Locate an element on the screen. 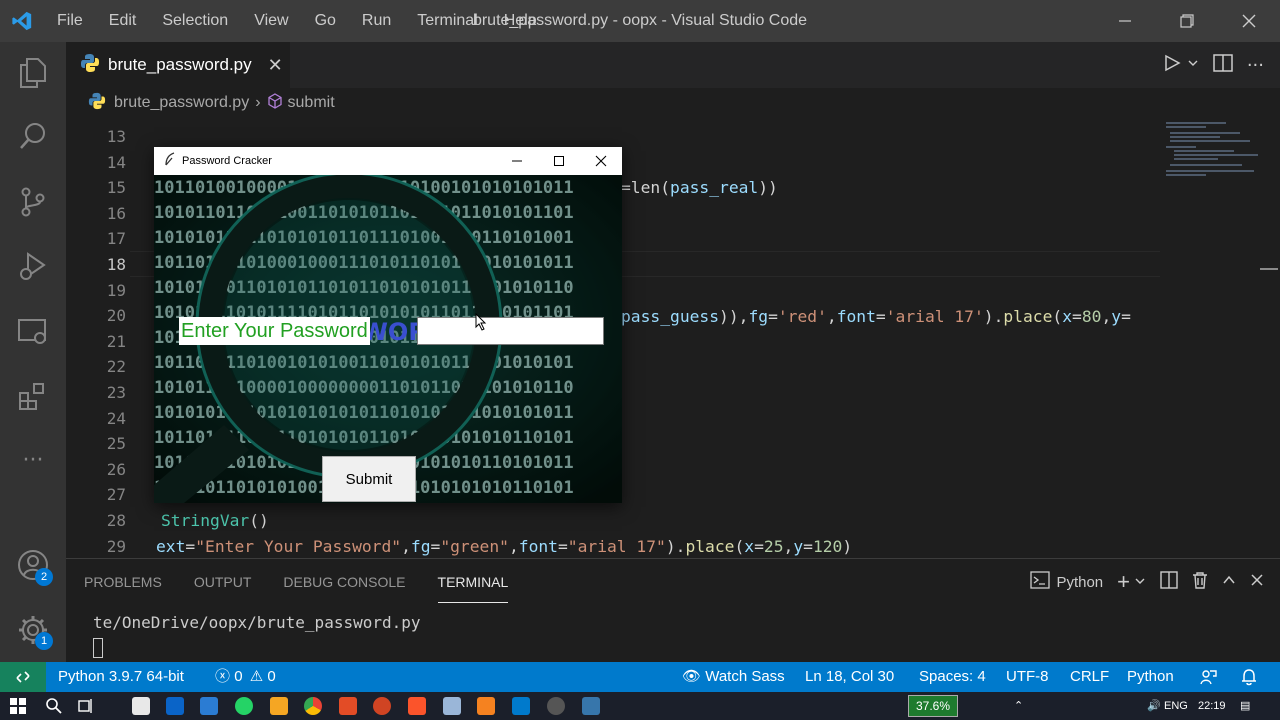 Image resolution: width=1280 pixels, height=720 pixels. menu-view: View is located at coordinates (271, 21).